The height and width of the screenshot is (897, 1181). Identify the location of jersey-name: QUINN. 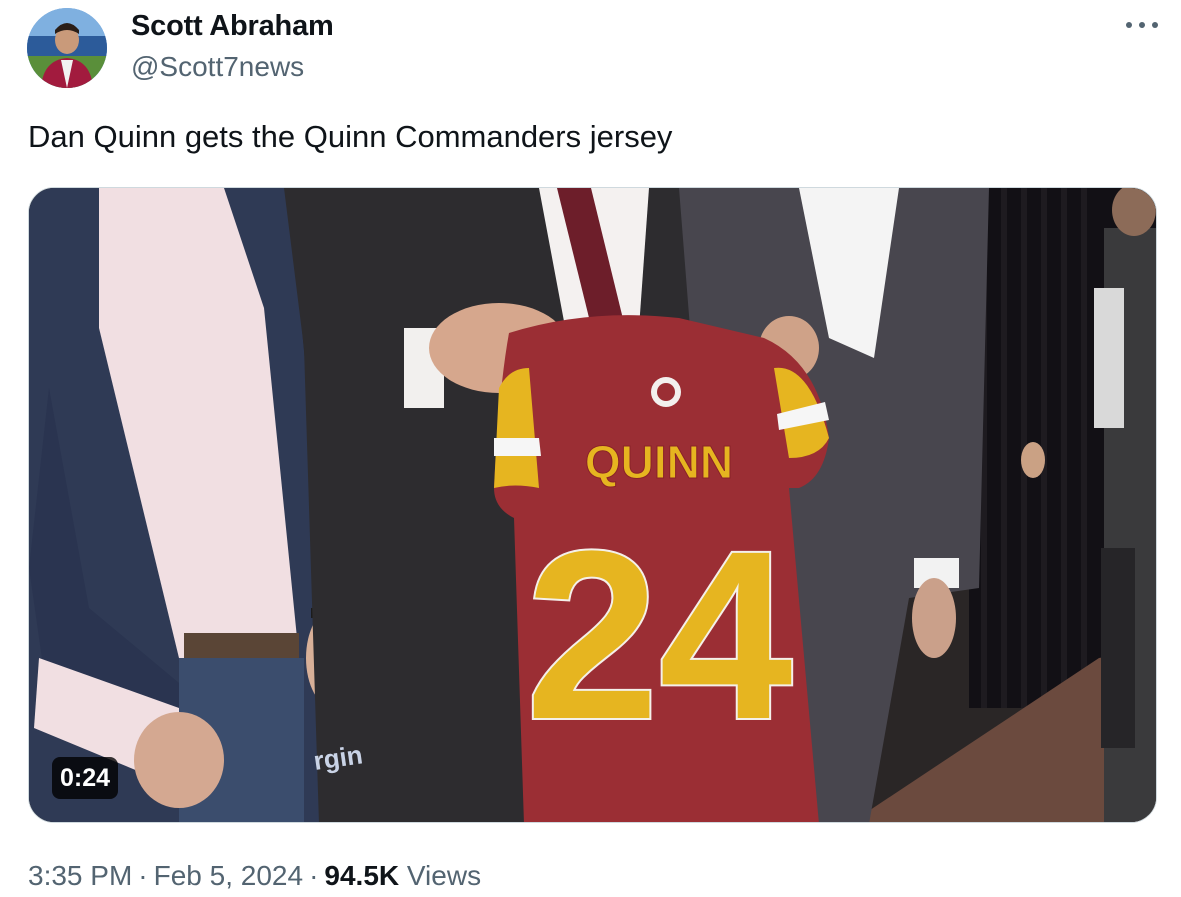
(659, 462).